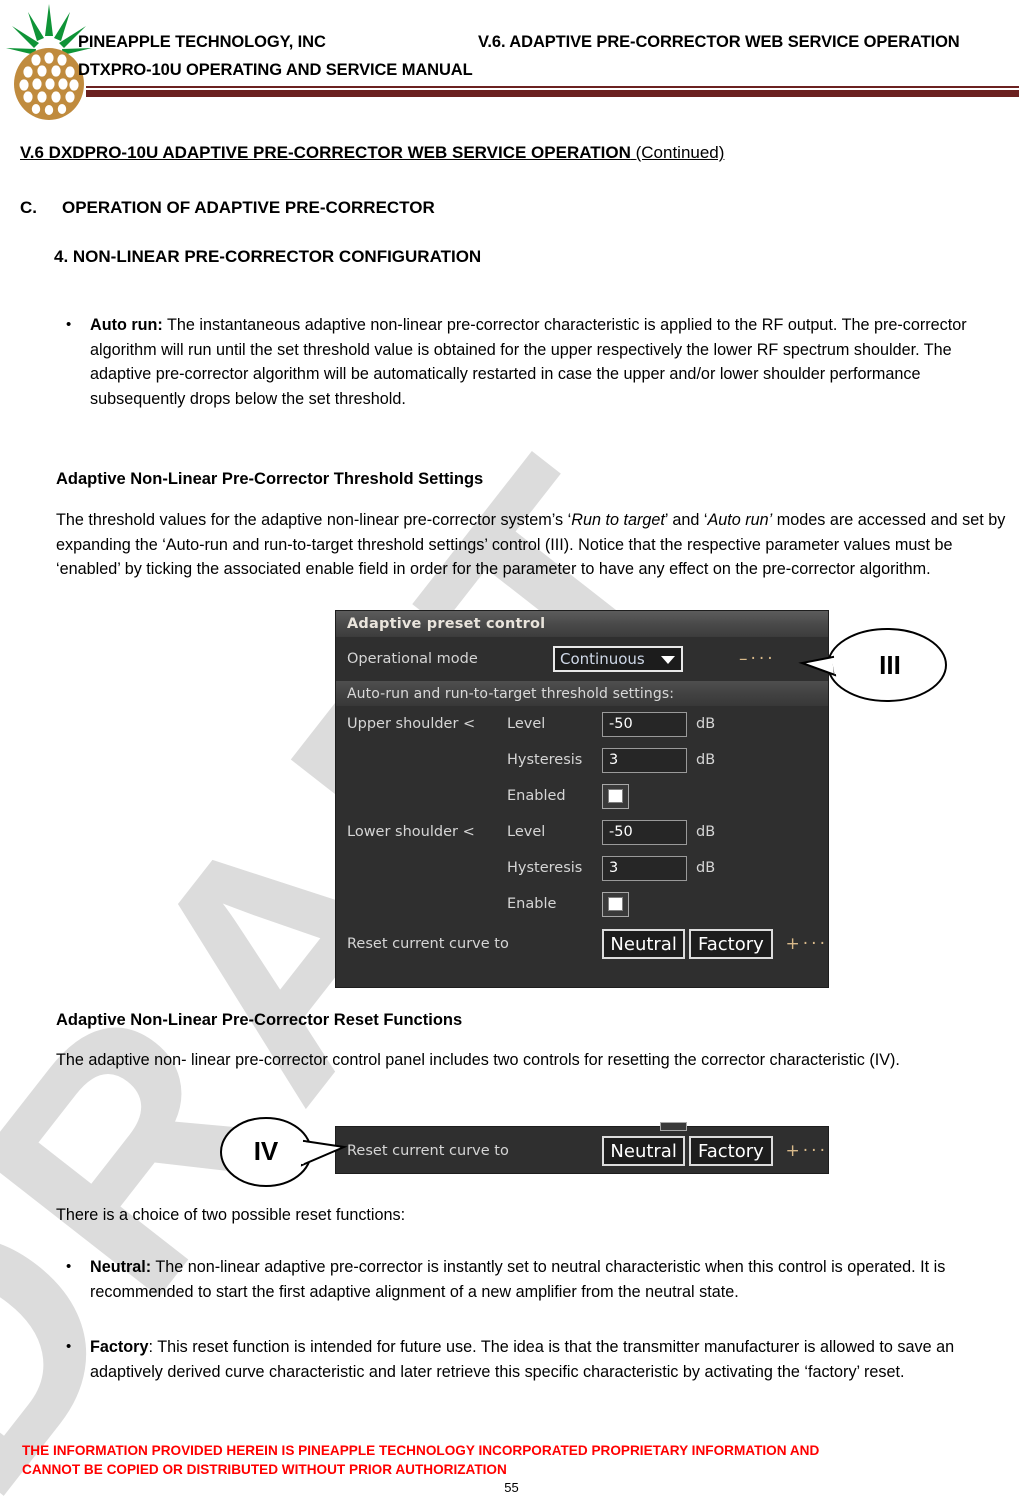 This screenshot has height=1503, width=1023. Describe the element at coordinates (266, 1151) in the screenshot. I see `callout-label-four: IV` at that location.